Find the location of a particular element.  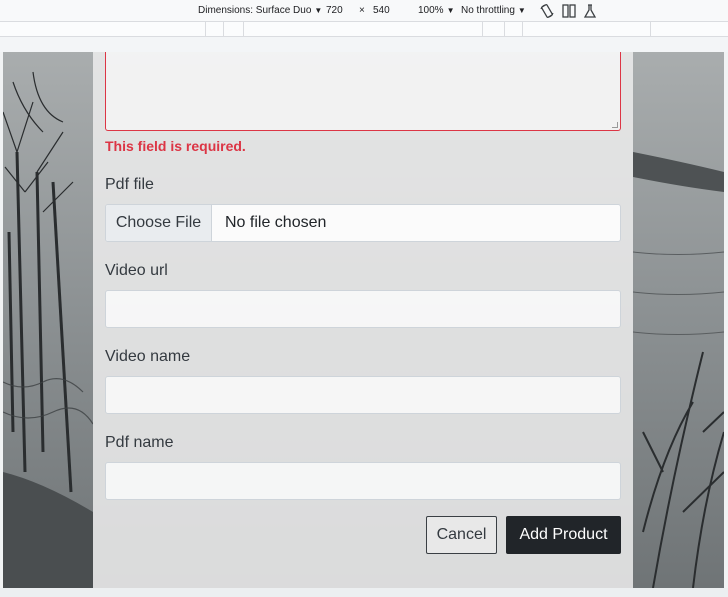

dimensions-label: Dimensions: Surface Duo is located at coordinates (255, 10).